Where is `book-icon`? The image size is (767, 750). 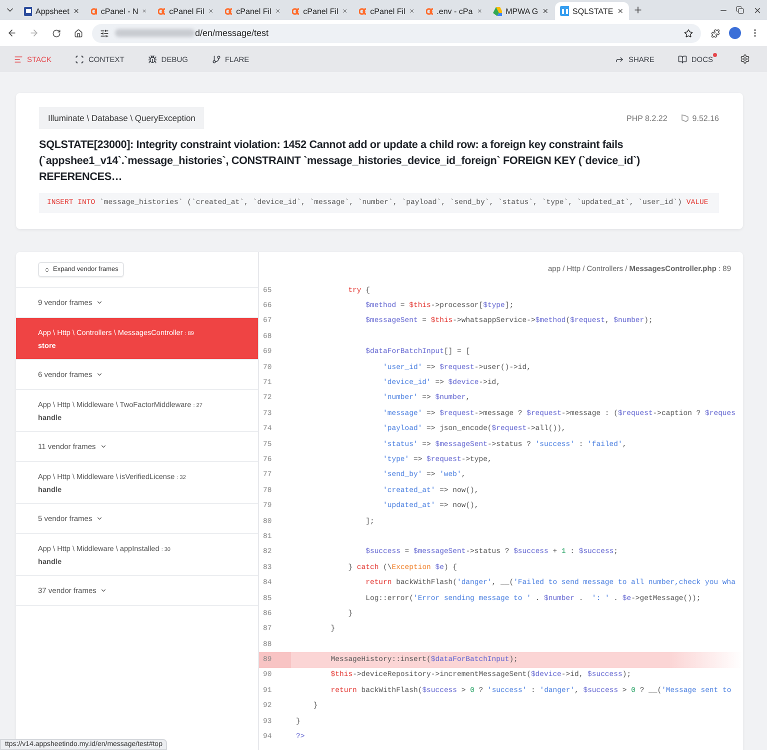
book-icon is located at coordinates (683, 59).